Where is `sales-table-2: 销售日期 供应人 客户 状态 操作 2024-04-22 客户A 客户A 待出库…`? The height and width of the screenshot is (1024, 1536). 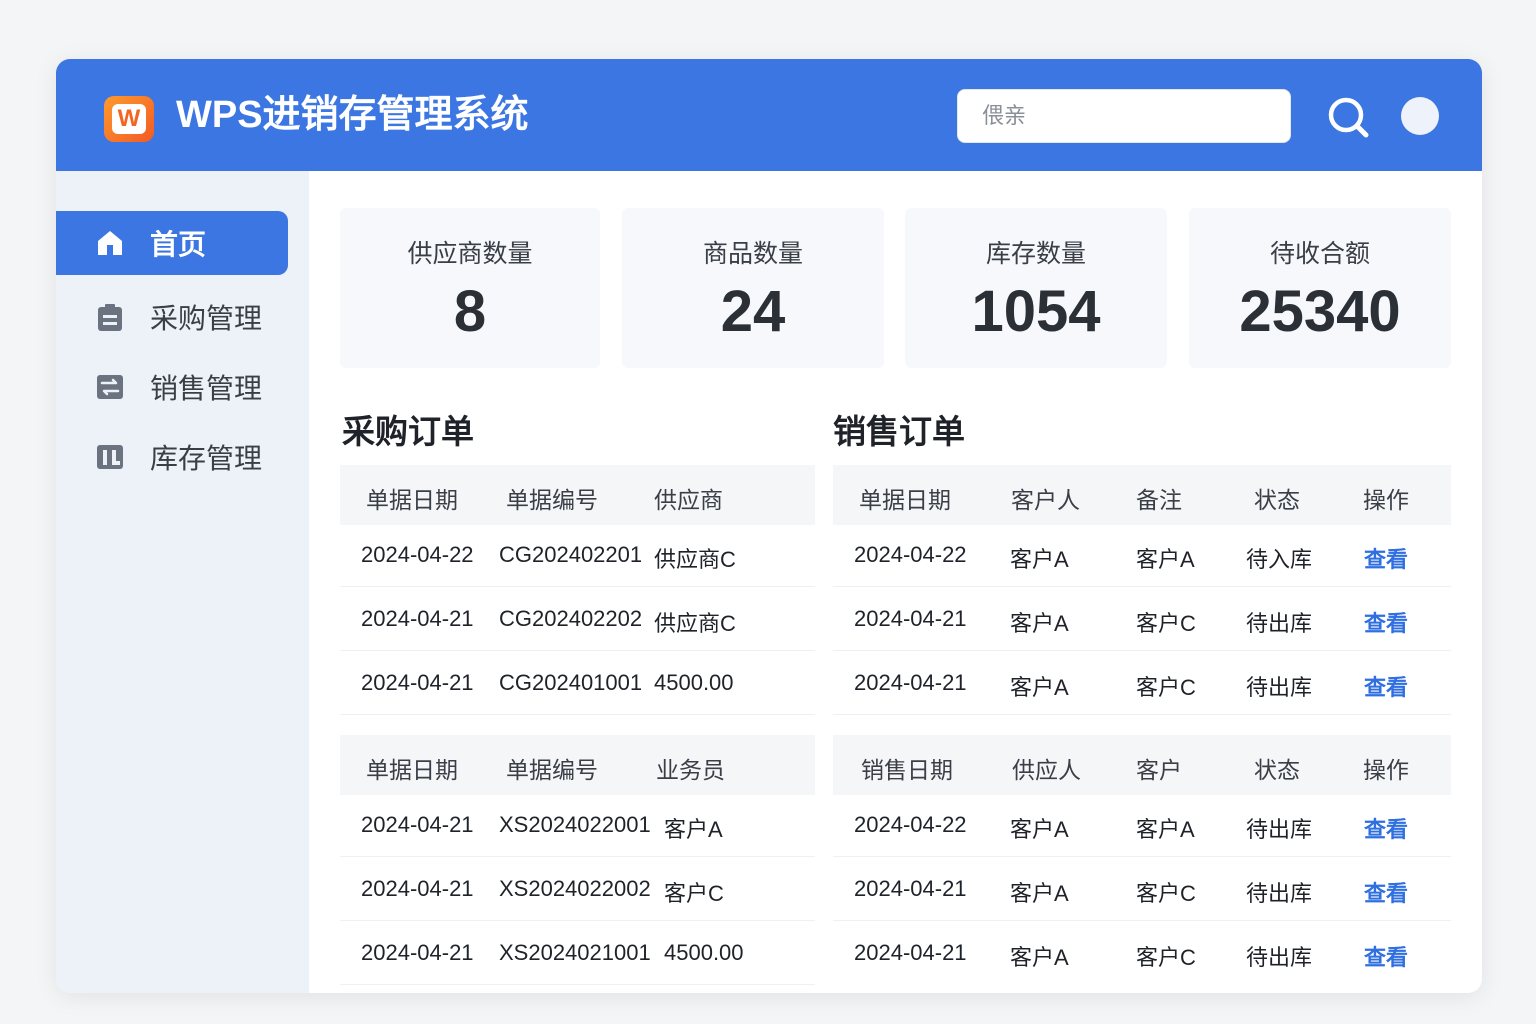
sales-table-2: 销售日期 供应人 客户 状态 操作 2024-04-22 客户A 客户A 待出库… is located at coordinates (1142, 864).